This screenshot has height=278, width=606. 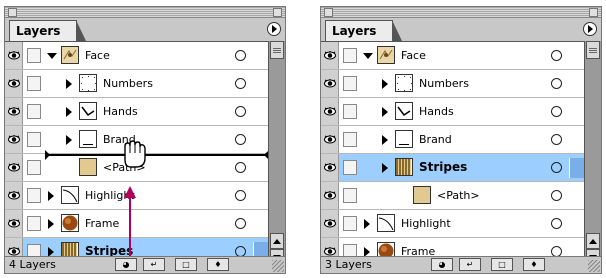 I want to click on layer-row: Frame, so click(x=137, y=224).